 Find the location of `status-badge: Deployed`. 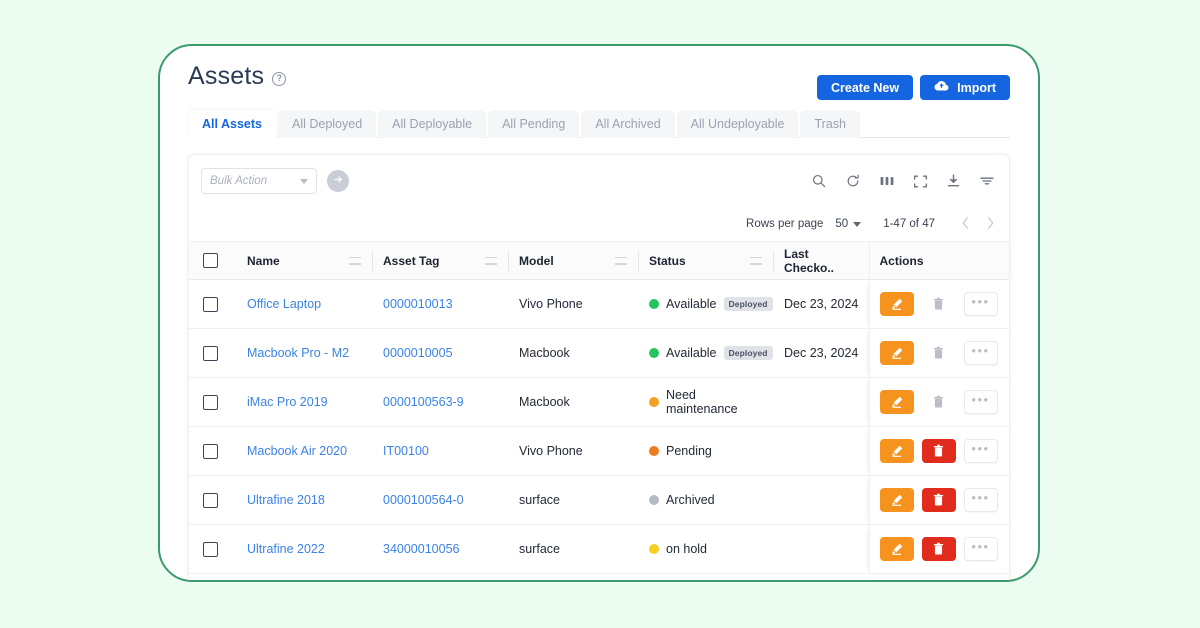

status-badge: Deployed is located at coordinates (748, 353).